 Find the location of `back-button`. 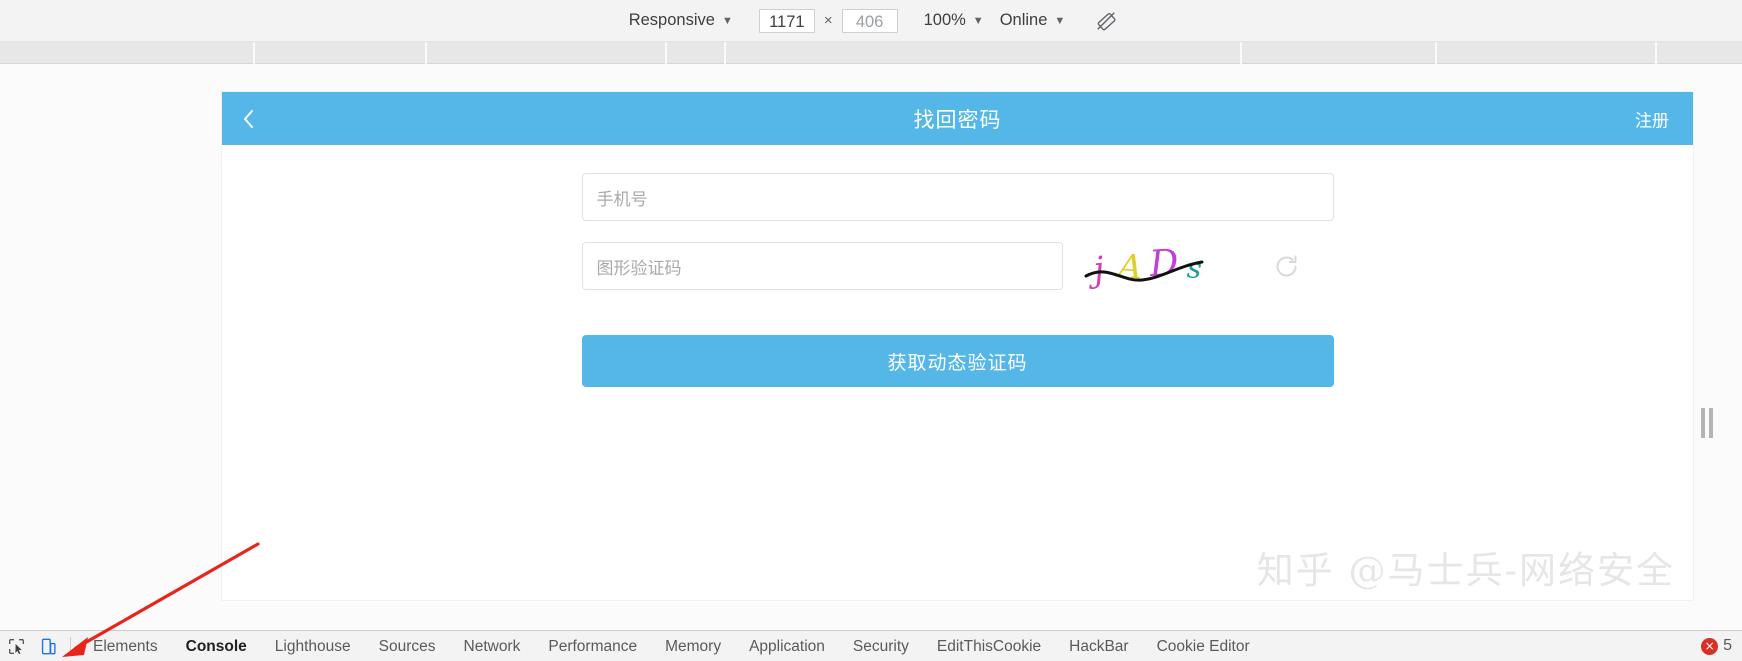

back-button is located at coordinates (249, 118).